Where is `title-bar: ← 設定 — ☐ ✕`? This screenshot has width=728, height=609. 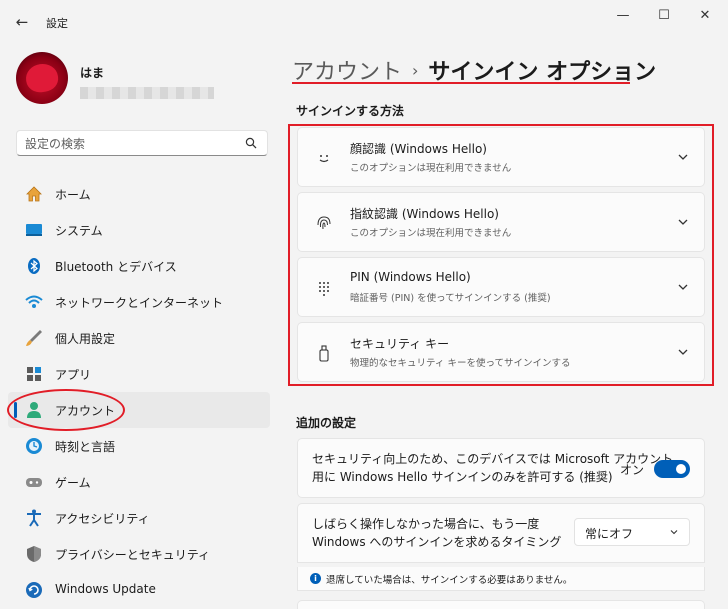
title-bar: ← 設定 — ☐ ✕ is located at coordinates (364, 22).